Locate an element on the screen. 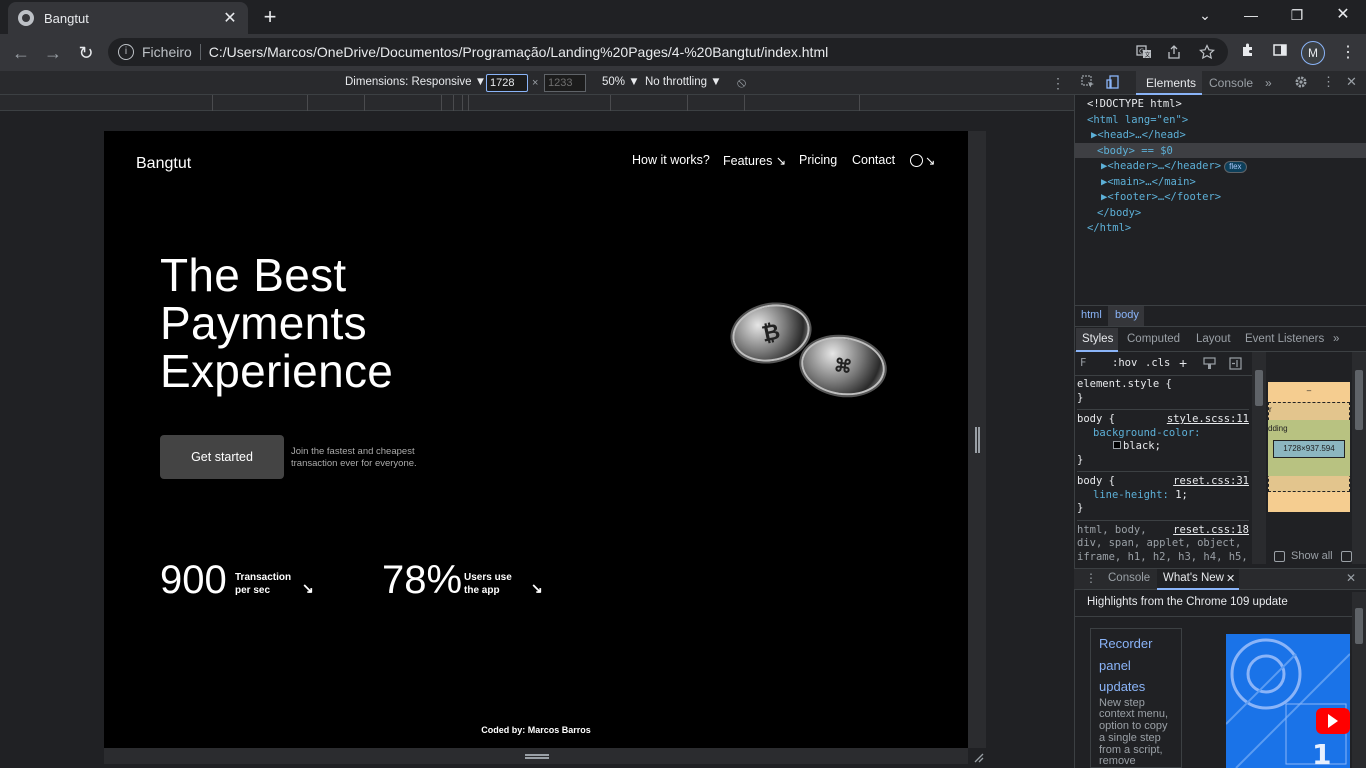 The height and width of the screenshot is (768, 1366). extensions-icon is located at coordinates (1248, 53).